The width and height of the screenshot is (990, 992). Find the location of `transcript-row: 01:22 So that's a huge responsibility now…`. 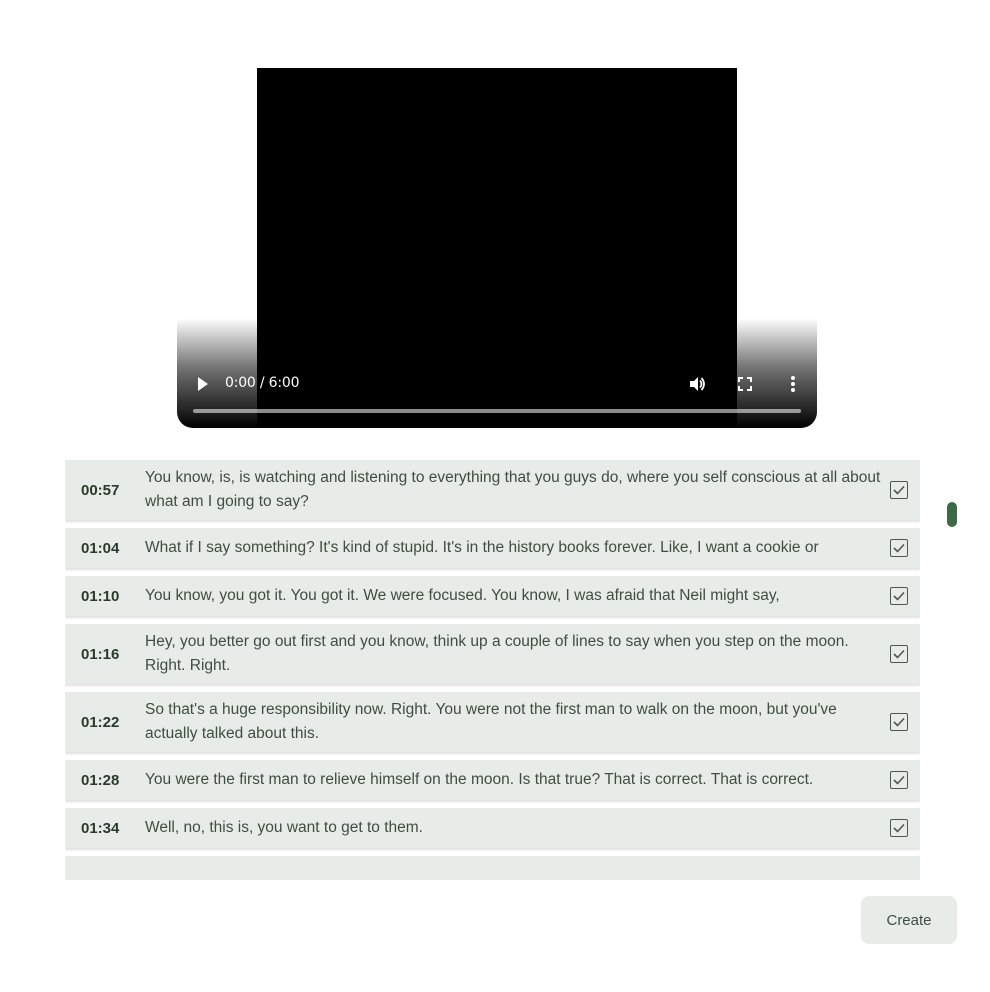

transcript-row: 01:22 So that's a huge responsibility now… is located at coordinates (492, 722).